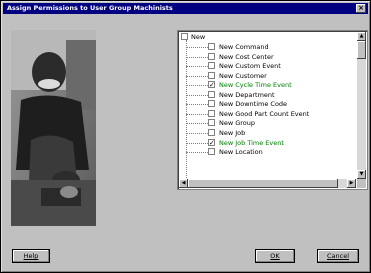  I want to click on vertical-scroll-thumb, so click(361, 50).